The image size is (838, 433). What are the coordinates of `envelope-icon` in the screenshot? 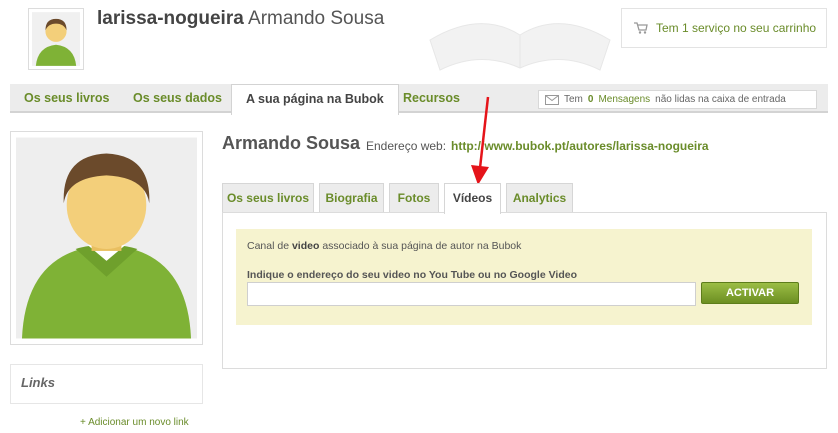 It's located at (552, 99).